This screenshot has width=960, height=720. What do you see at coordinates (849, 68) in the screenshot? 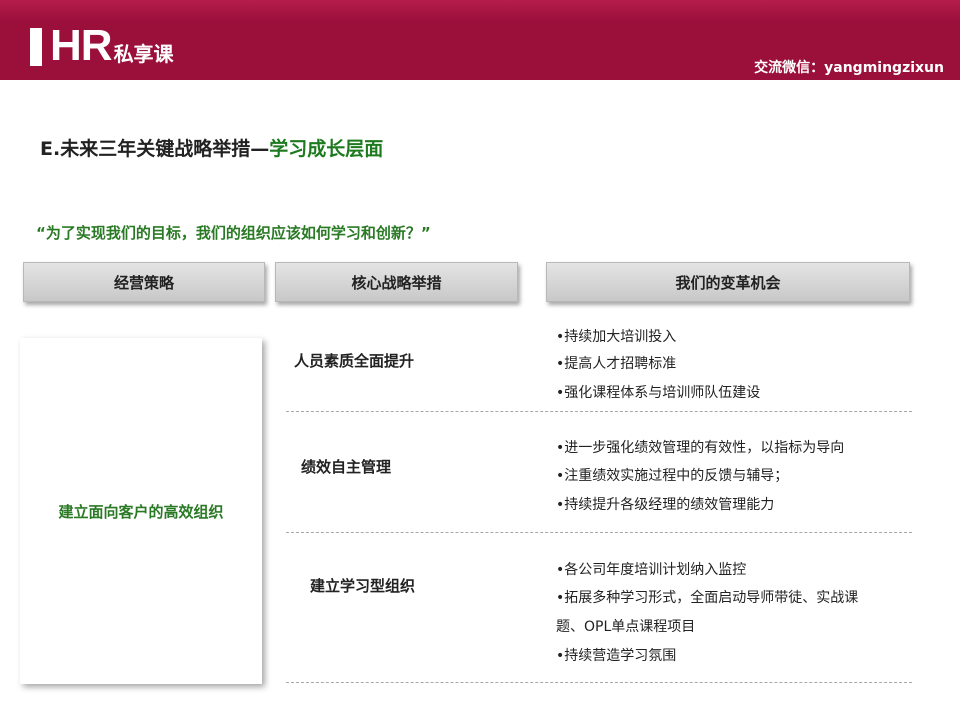
I see `contact-wechat: 交流微信：yangmingzixun` at bounding box center [849, 68].